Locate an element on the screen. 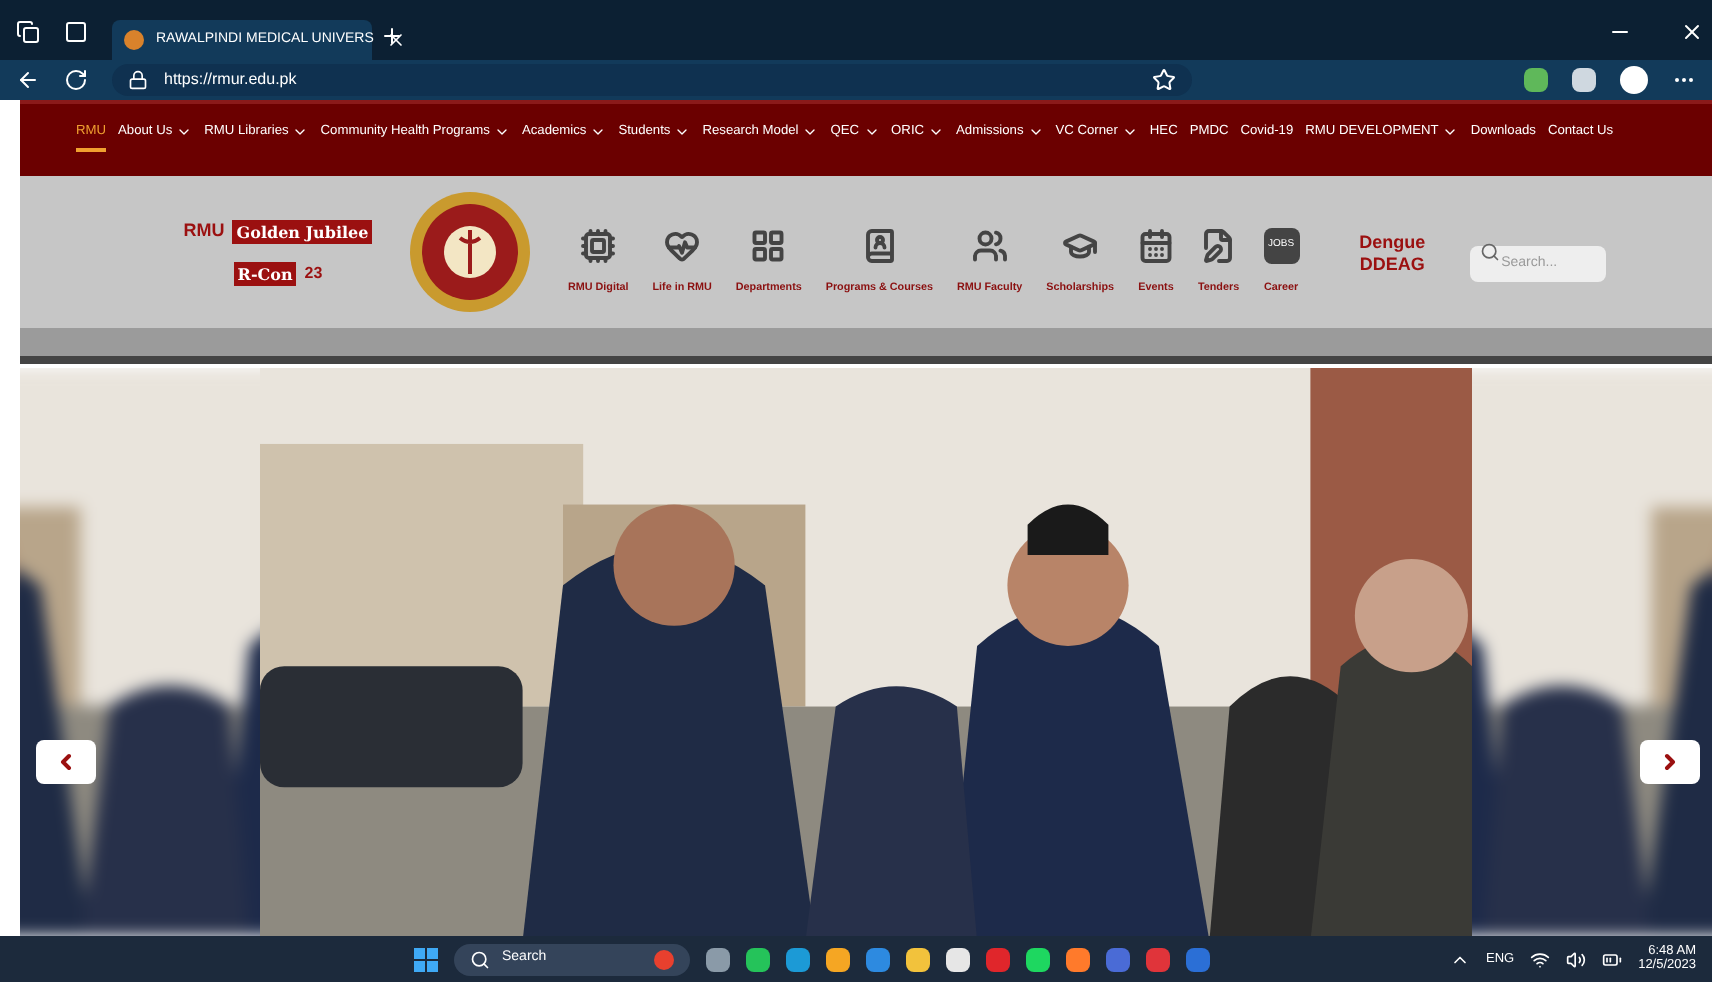 The height and width of the screenshot is (982, 1712). back-icon is located at coordinates (28, 80).